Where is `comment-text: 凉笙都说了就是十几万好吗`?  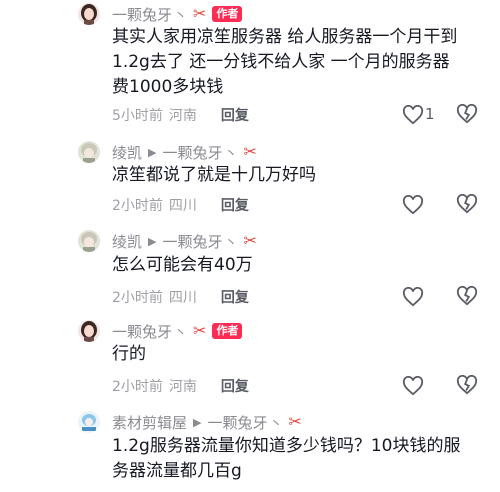
comment-text: 凉笙都说了就是十几万好吗 is located at coordinates (287, 175).